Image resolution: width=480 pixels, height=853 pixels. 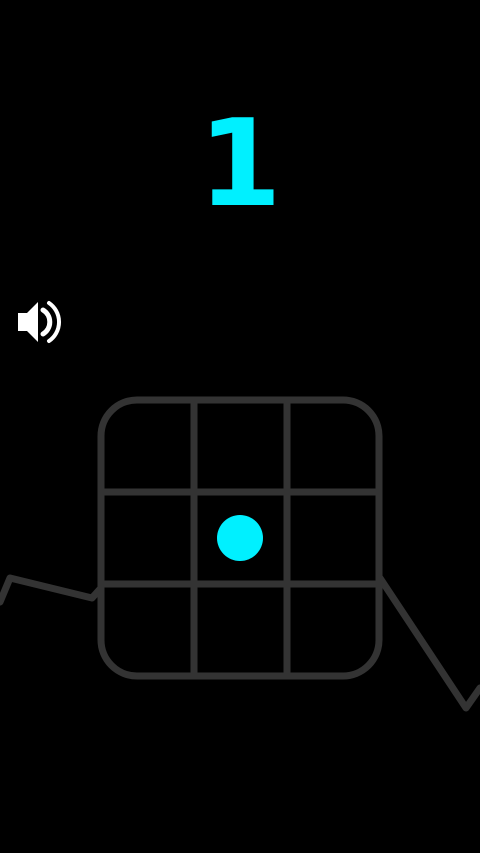 I want to click on sound-toggle-button, so click(x=41, y=322).